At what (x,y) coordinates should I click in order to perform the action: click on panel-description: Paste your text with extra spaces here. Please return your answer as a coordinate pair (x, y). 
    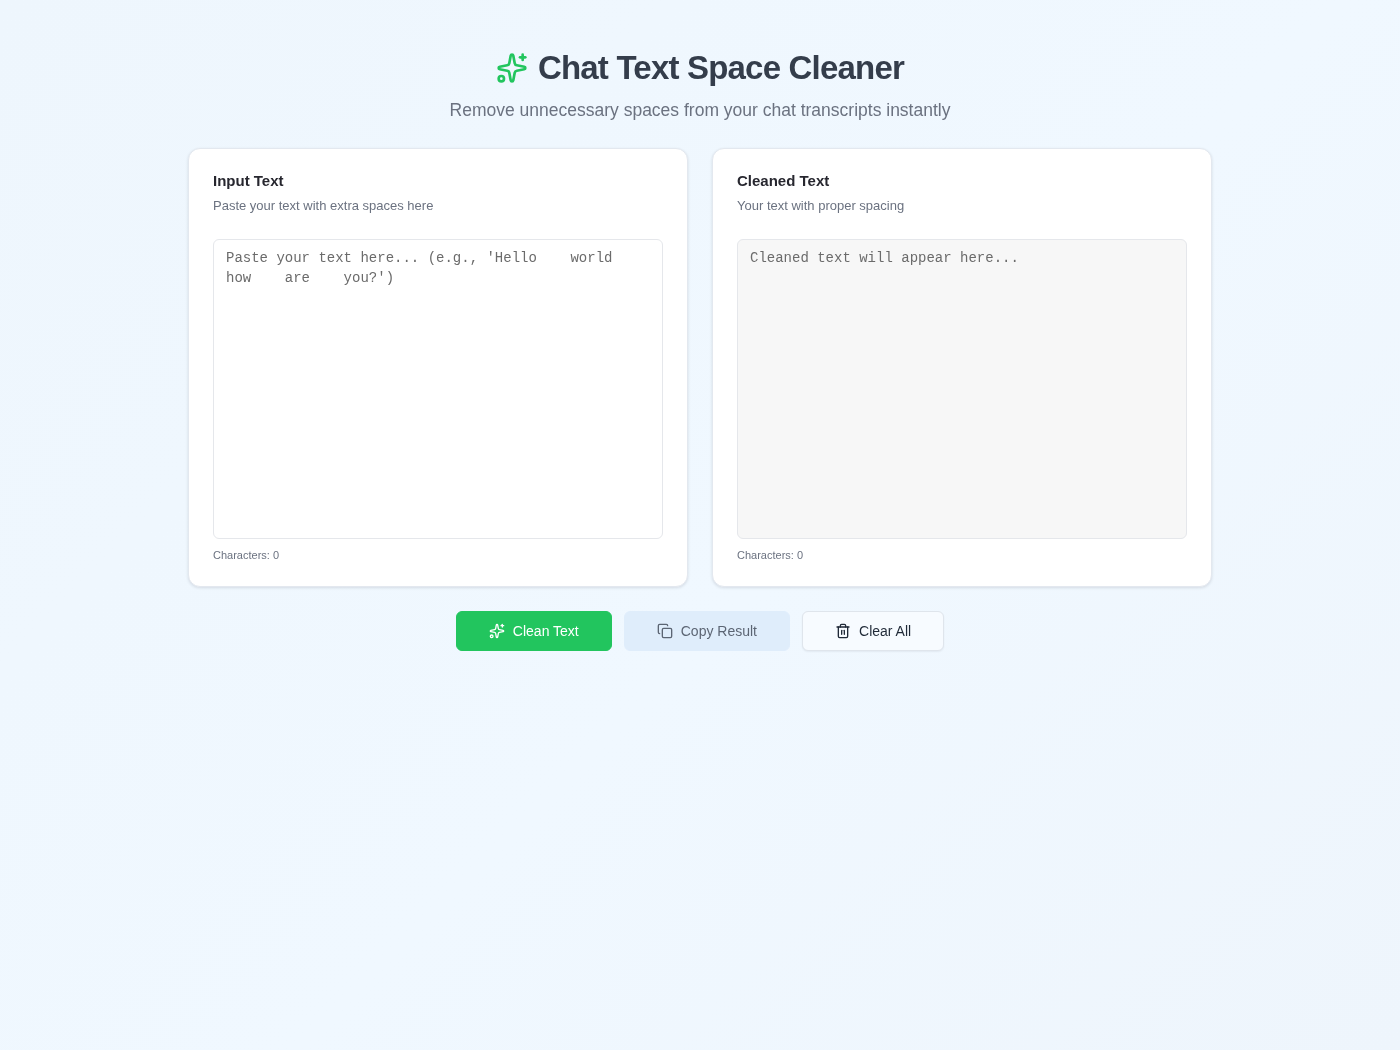
    Looking at the image, I should click on (324, 206).